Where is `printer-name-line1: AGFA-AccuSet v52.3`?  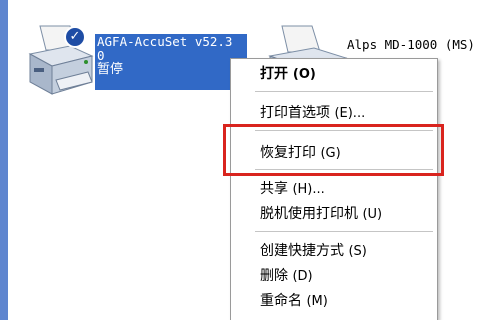
printer-name-line1: AGFA-AccuSet v52.3 is located at coordinates (165, 41).